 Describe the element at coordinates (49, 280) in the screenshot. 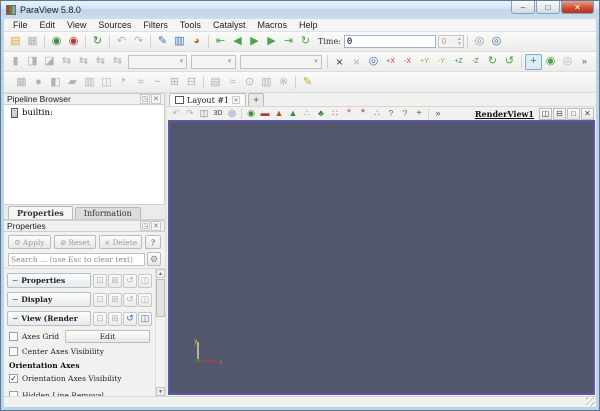

I see `section-properties-header: − Properties` at that location.